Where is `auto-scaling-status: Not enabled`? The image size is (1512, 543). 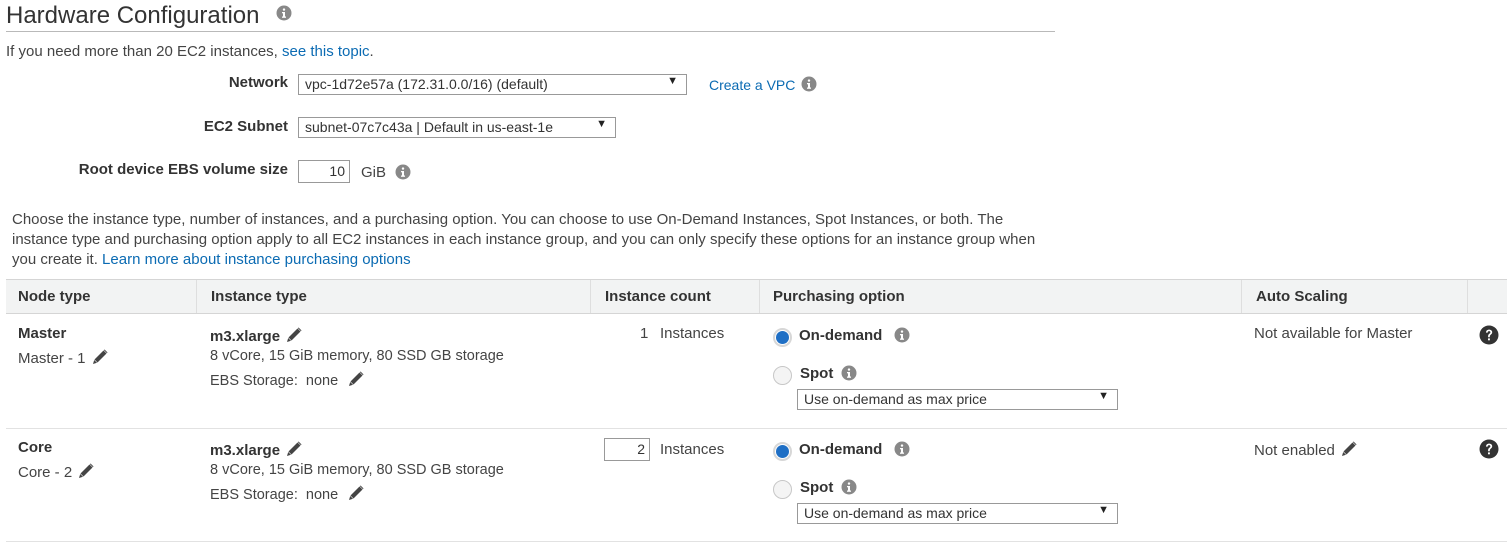
auto-scaling-status: Not enabled is located at coordinates (1305, 451).